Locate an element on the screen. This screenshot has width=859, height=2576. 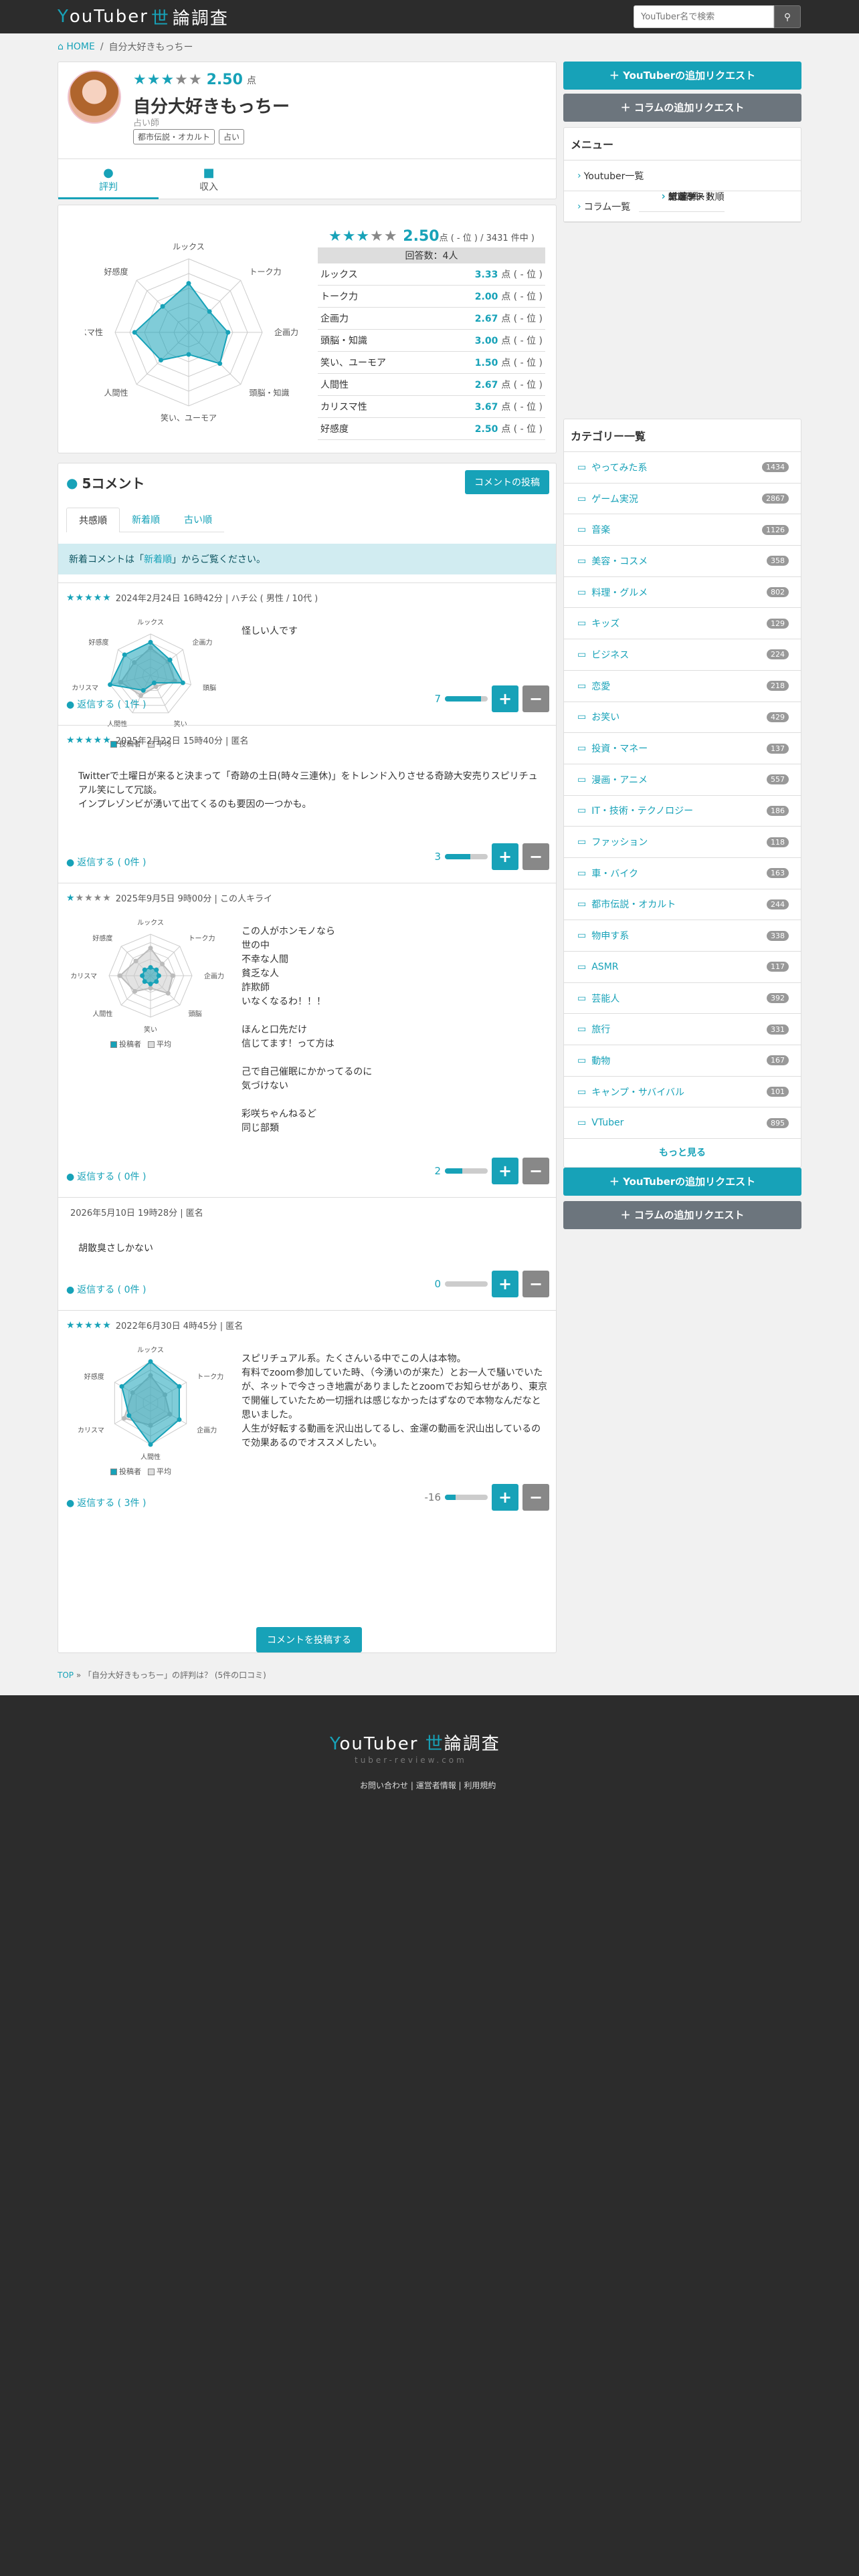
category-item: ▭ ビジネス 224 is located at coordinates (682, 655).